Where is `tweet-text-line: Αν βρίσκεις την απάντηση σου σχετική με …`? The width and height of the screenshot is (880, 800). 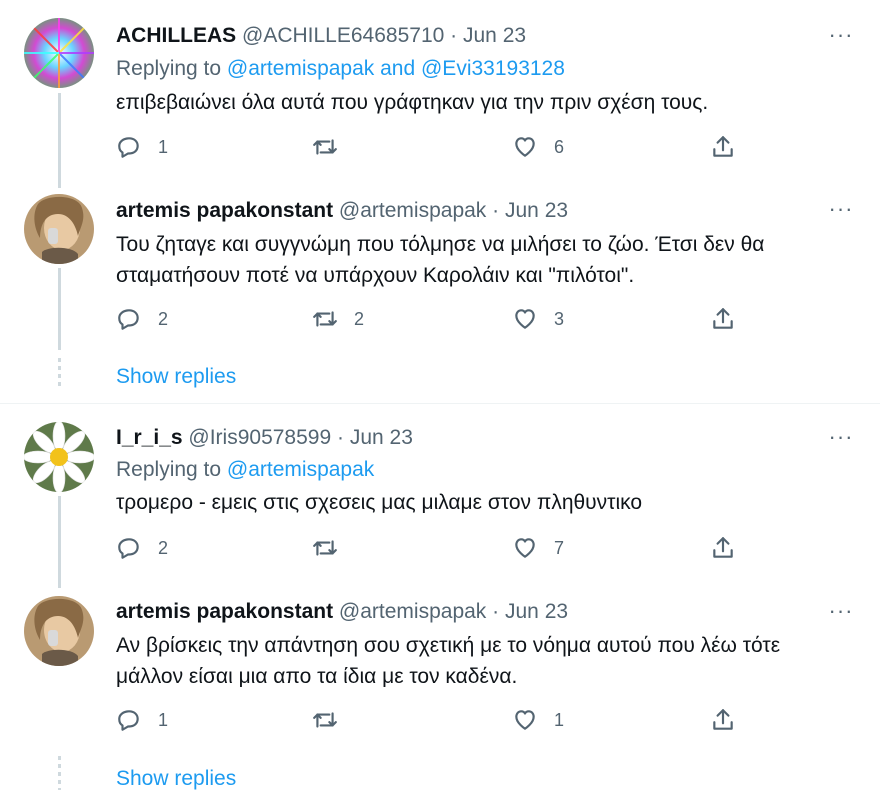 tweet-text-line: Αν βρίσκεις την απάντηση σου σχετική με … is located at coordinates (448, 645).